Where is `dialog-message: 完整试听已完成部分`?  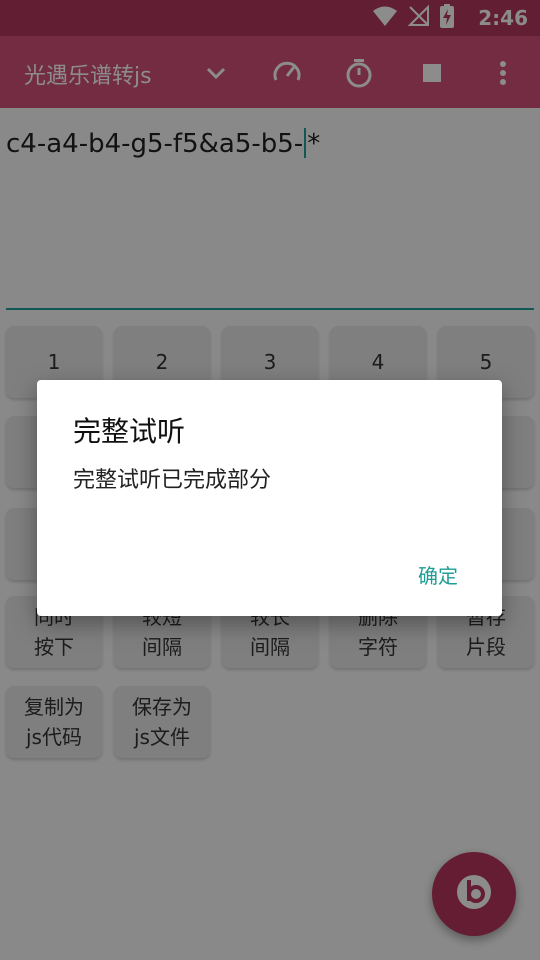 dialog-message: 完整试听已完成部分 is located at coordinates (172, 480).